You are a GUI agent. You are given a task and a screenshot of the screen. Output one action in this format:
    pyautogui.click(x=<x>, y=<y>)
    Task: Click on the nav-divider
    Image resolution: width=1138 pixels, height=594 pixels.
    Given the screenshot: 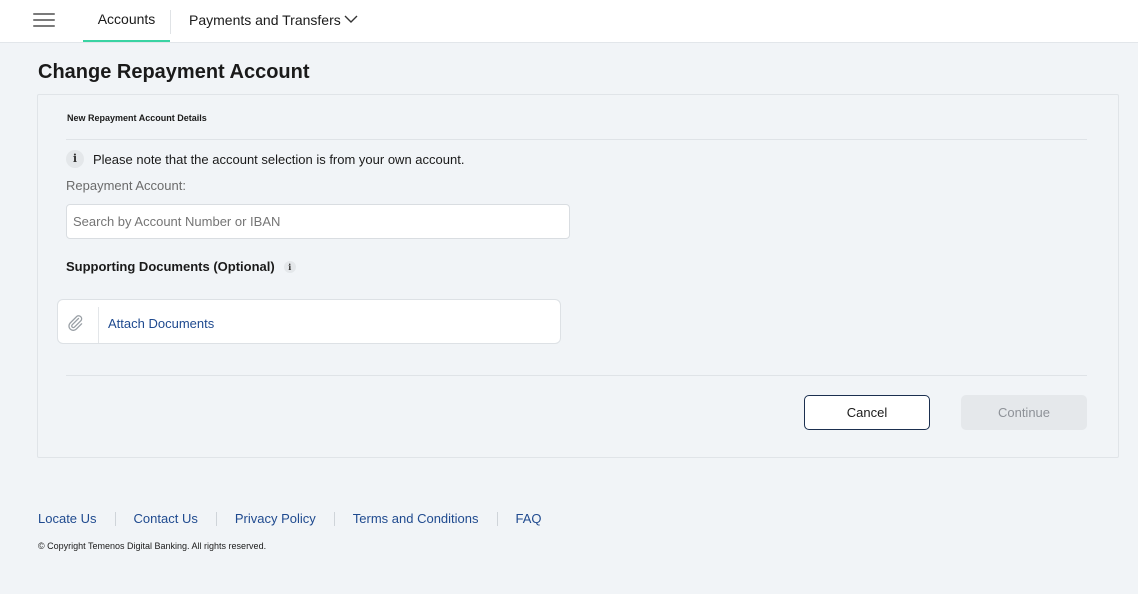 What is the action you would take?
    pyautogui.click(x=170, y=22)
    